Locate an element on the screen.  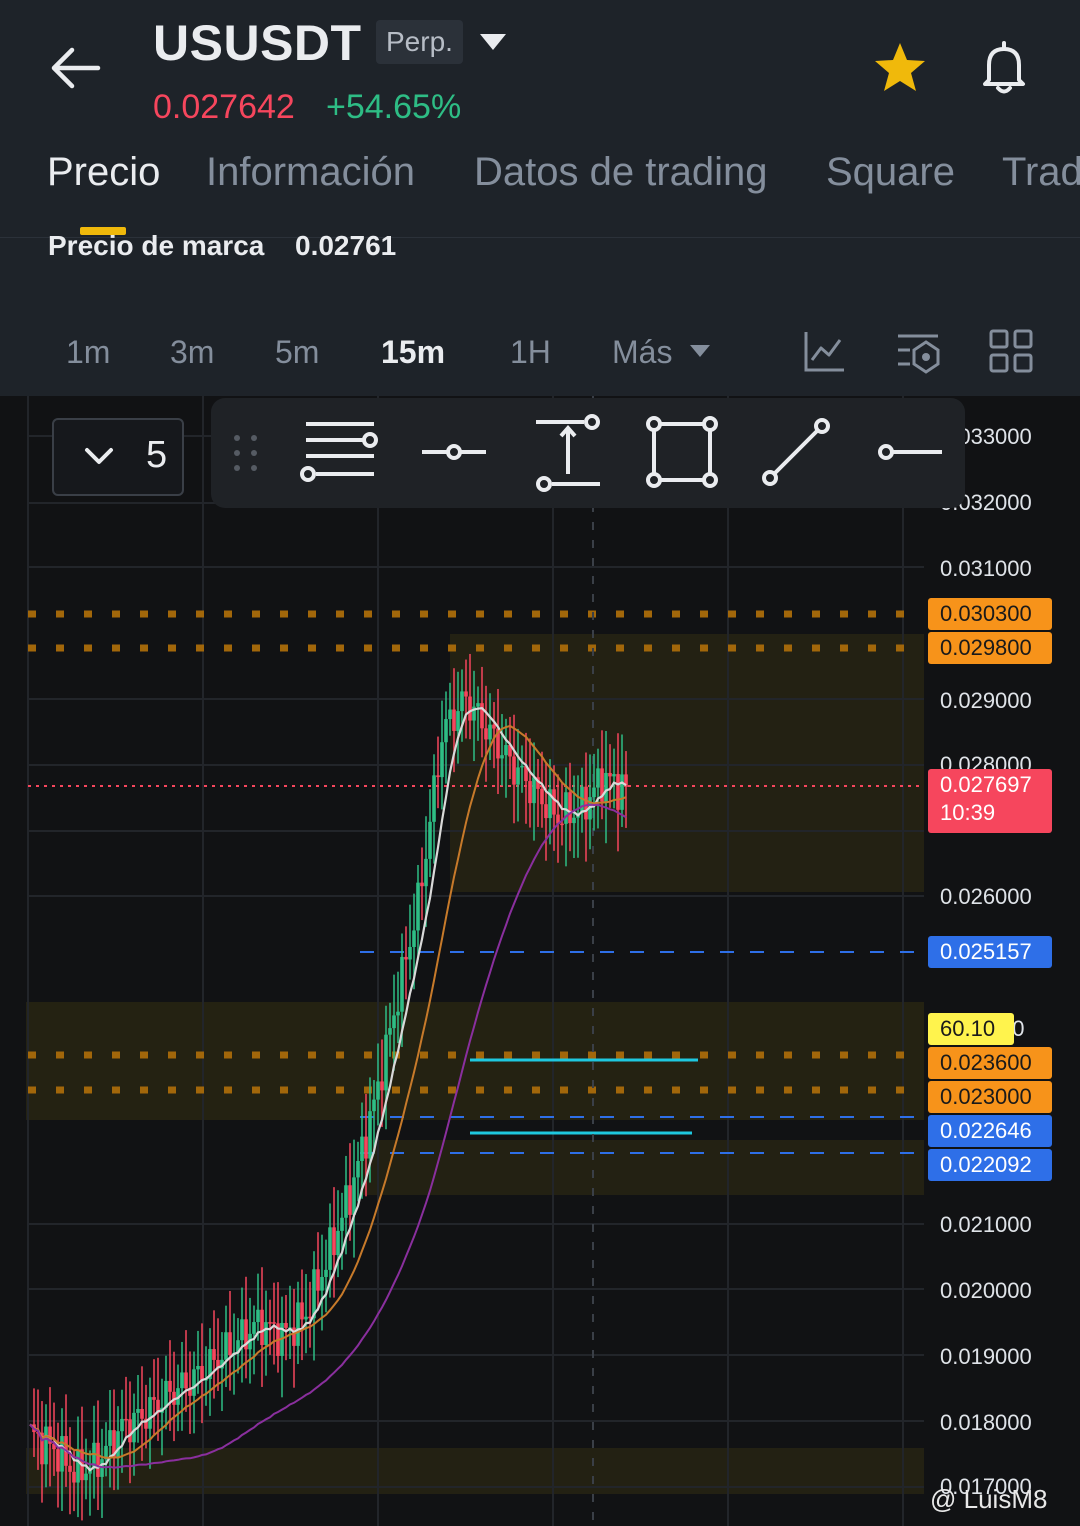
tab-square: Square is located at coordinates (890, 172).